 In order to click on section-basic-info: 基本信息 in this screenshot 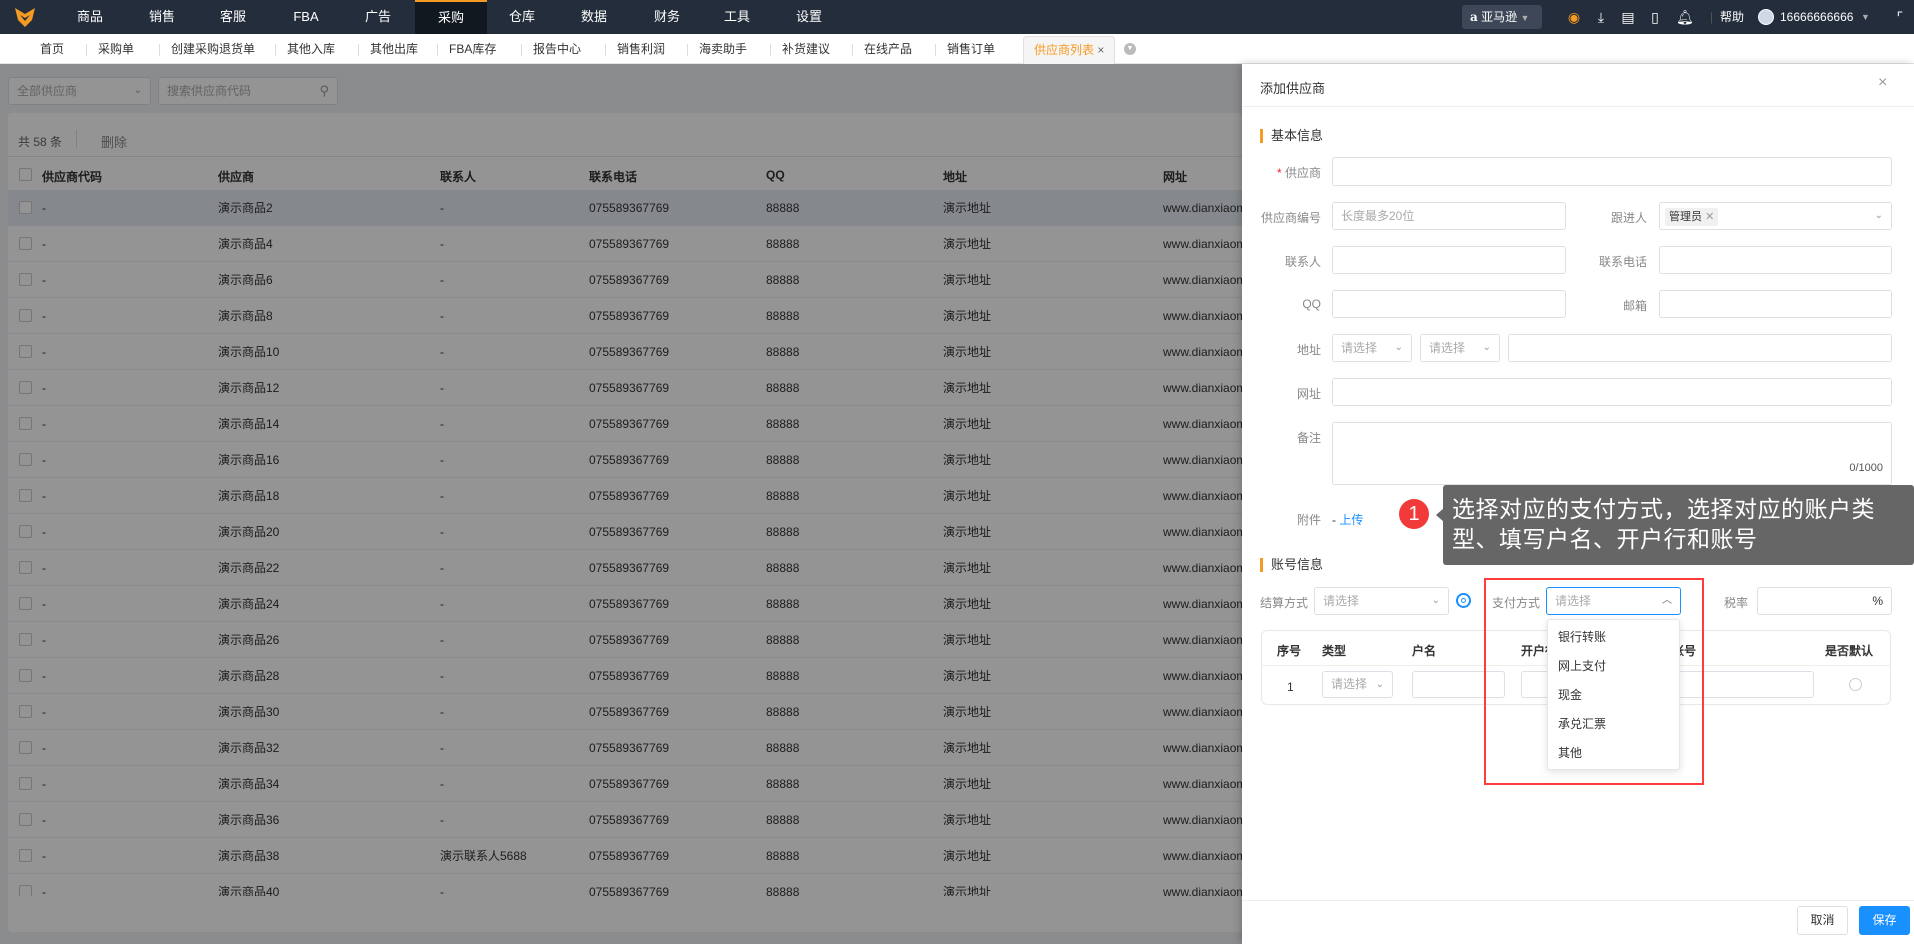, I will do `click(1291, 136)`.